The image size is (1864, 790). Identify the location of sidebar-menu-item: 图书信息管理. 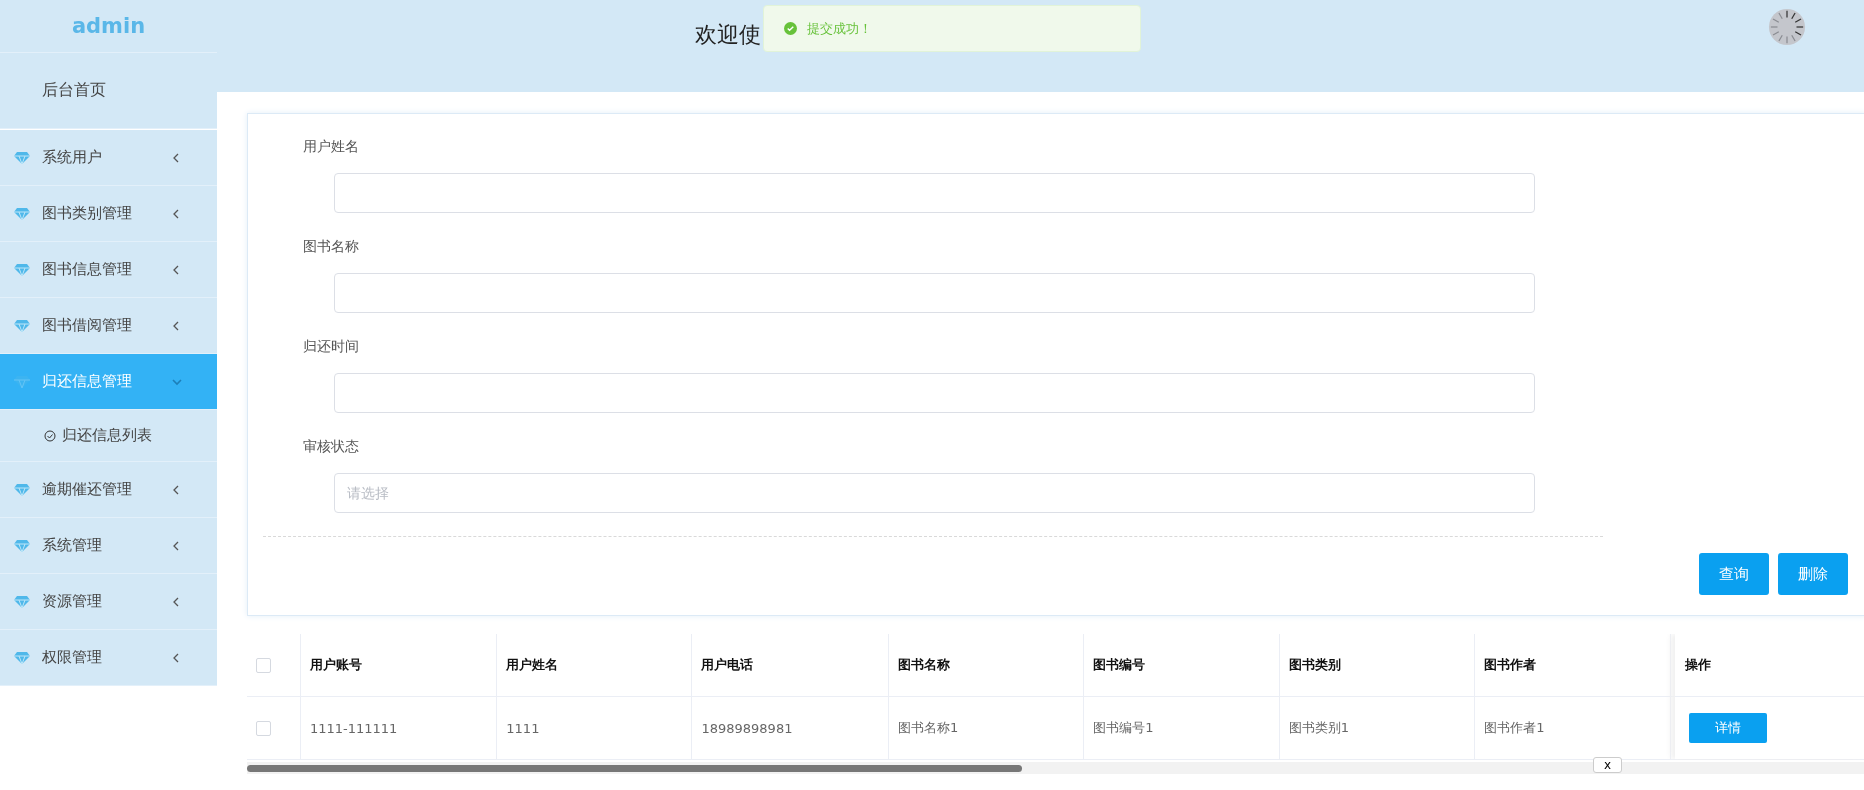
(108, 270).